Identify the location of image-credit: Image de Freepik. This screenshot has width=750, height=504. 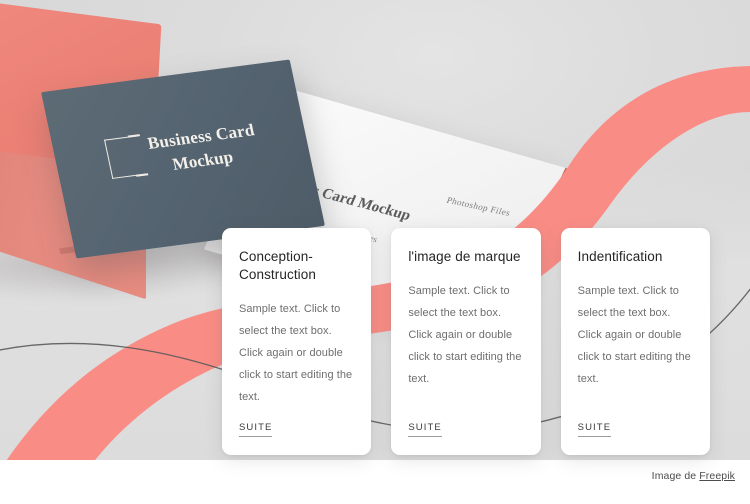
(693, 476).